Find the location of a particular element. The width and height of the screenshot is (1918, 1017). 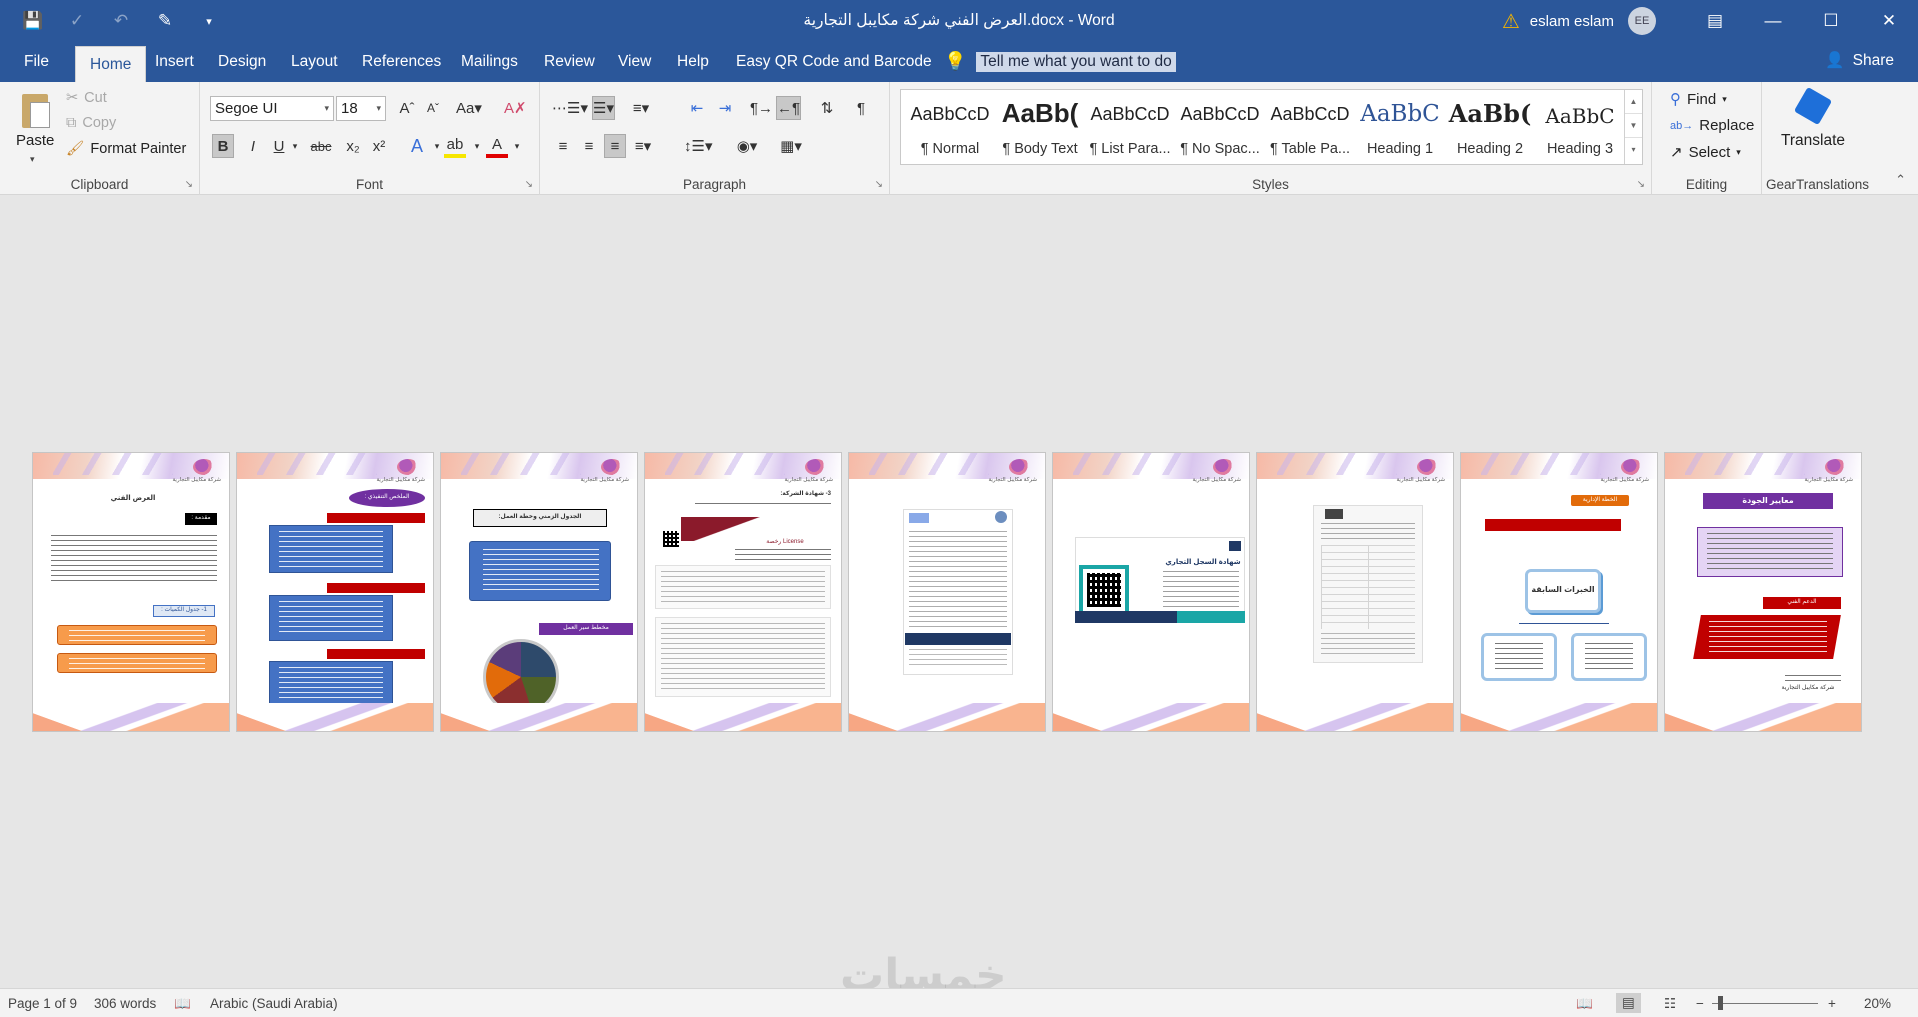

shading-icon: ◉▾ is located at coordinates (747, 146).